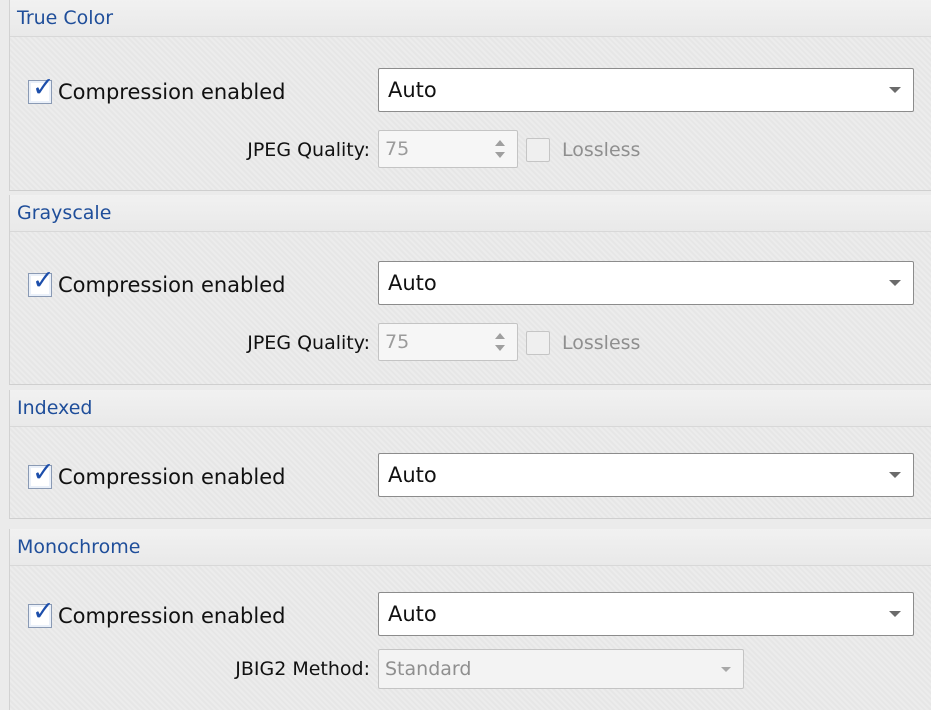 The width and height of the screenshot is (931, 710). What do you see at coordinates (55, 408) in the screenshot?
I see `section-title: Indexed` at bounding box center [55, 408].